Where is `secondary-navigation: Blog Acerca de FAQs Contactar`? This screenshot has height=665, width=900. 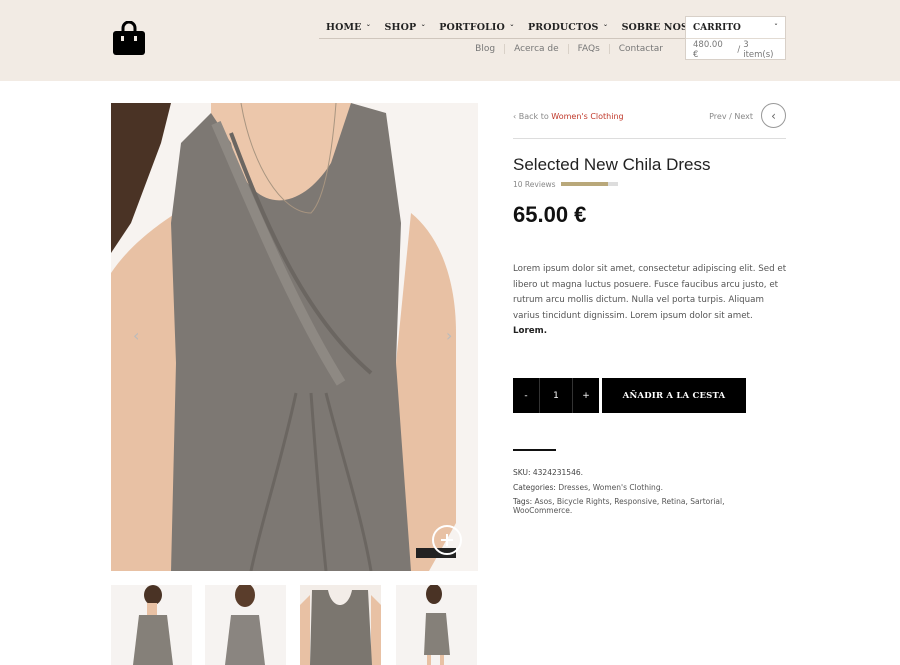
secondary-navigation: Blog Acerca de FAQs Contactar is located at coordinates (569, 49).